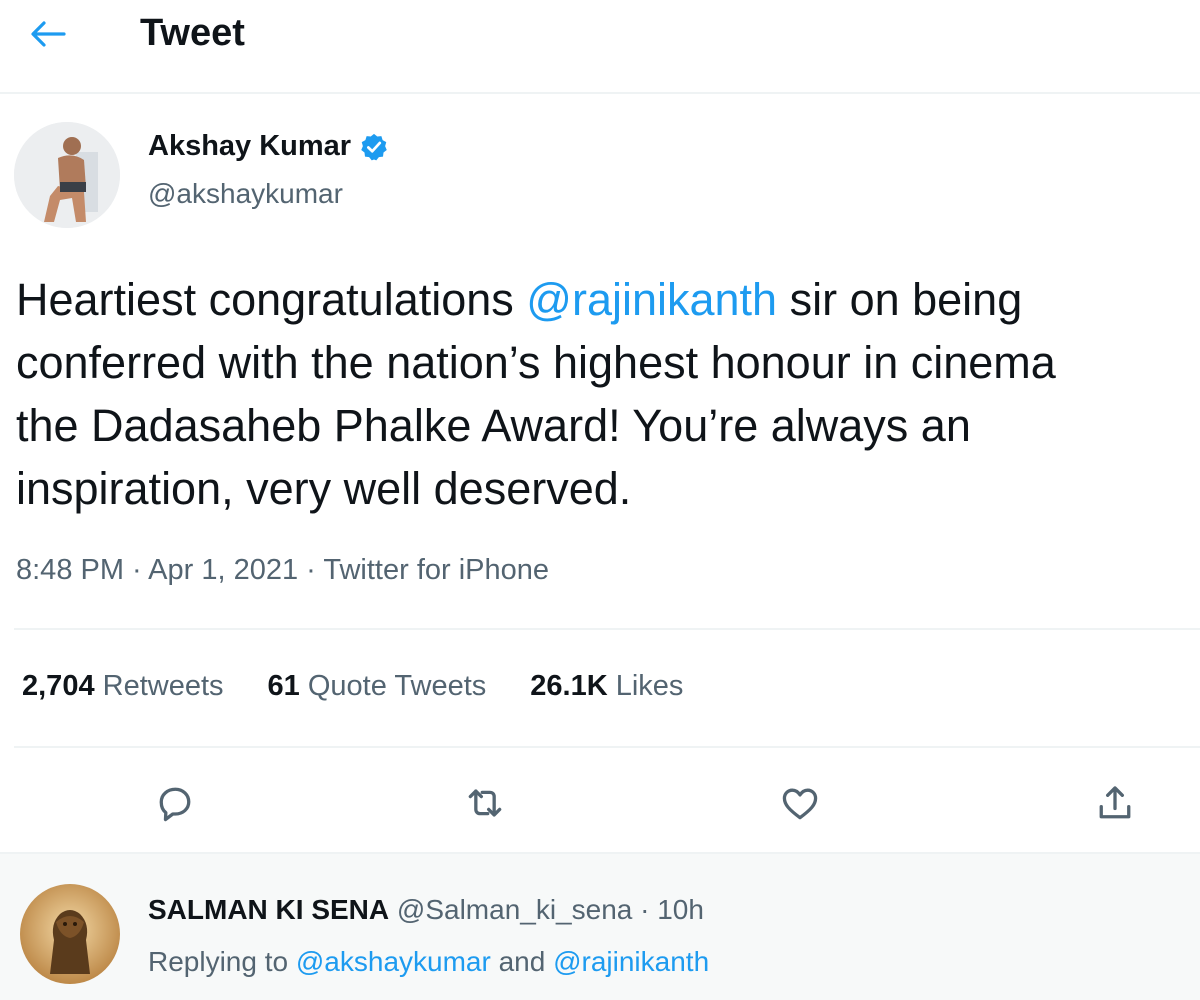 The height and width of the screenshot is (1000, 1200). Describe the element at coordinates (374, 146) in the screenshot. I see `verified-badge-icon` at that location.